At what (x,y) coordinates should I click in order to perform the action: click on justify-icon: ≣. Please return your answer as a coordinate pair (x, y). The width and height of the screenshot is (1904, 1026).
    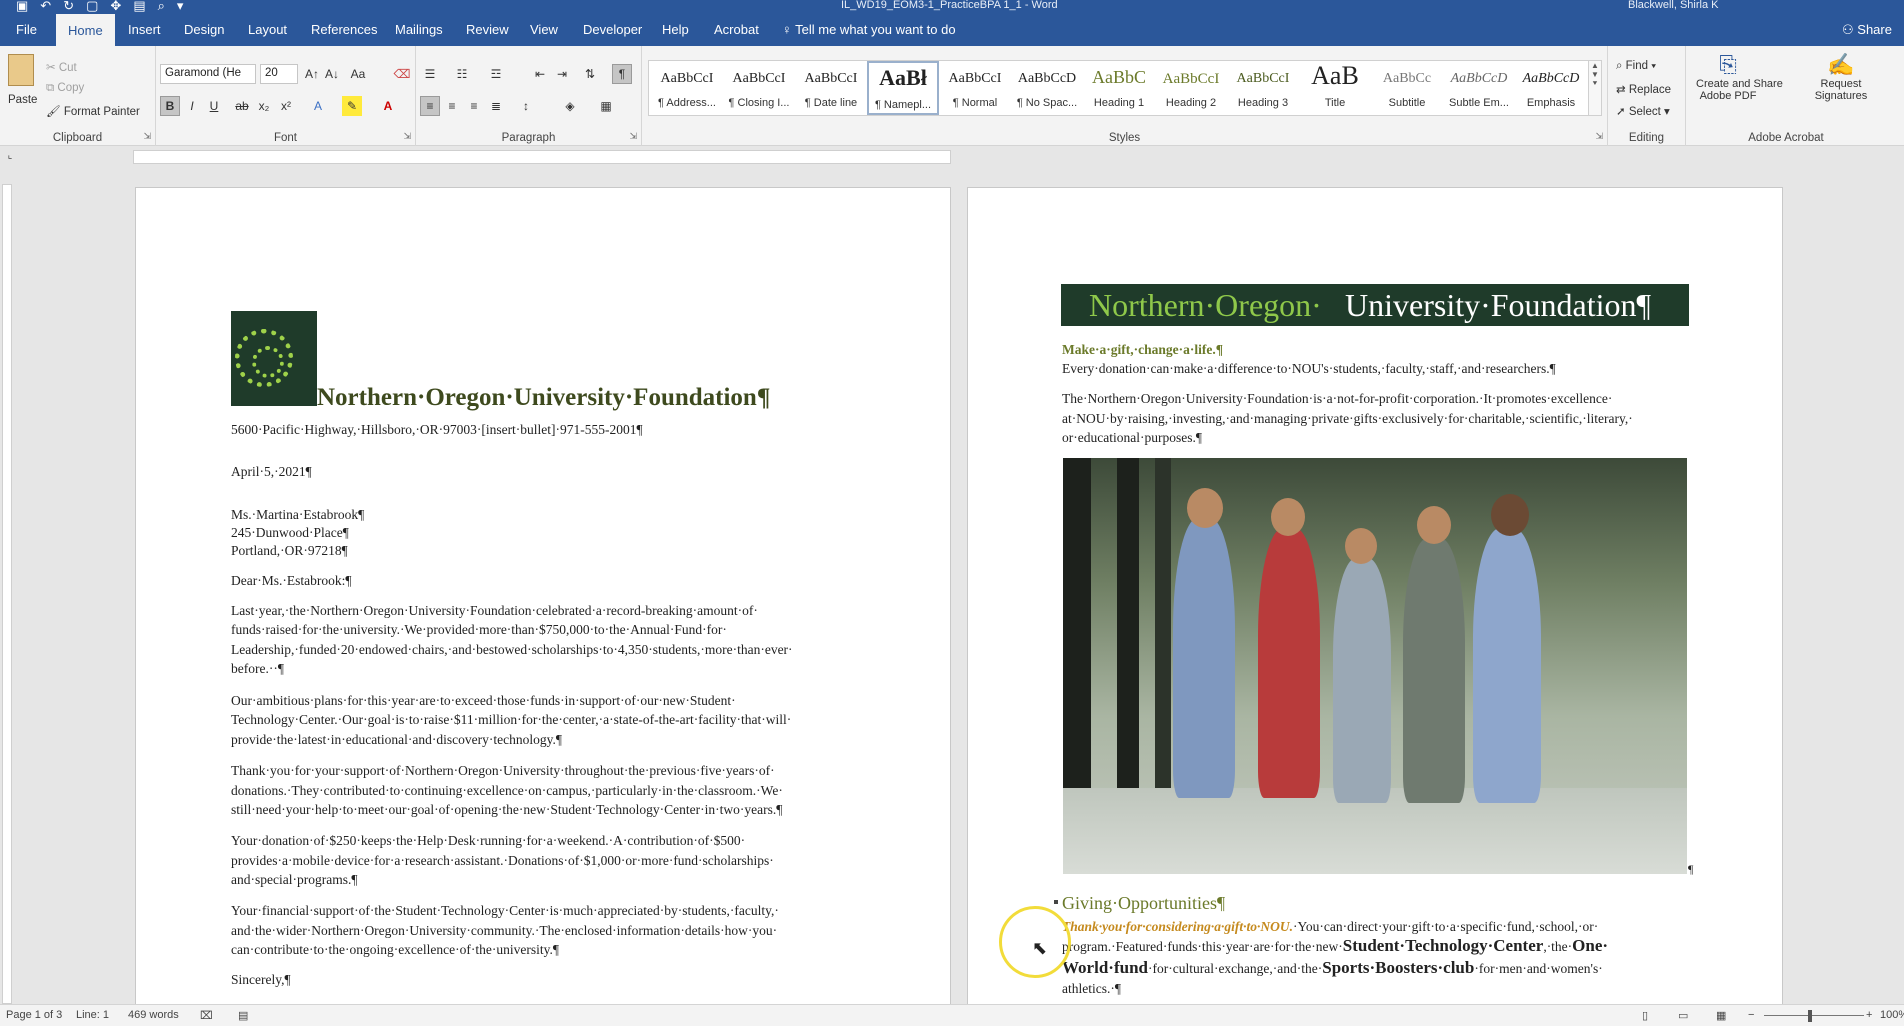
    Looking at the image, I should click on (496, 106).